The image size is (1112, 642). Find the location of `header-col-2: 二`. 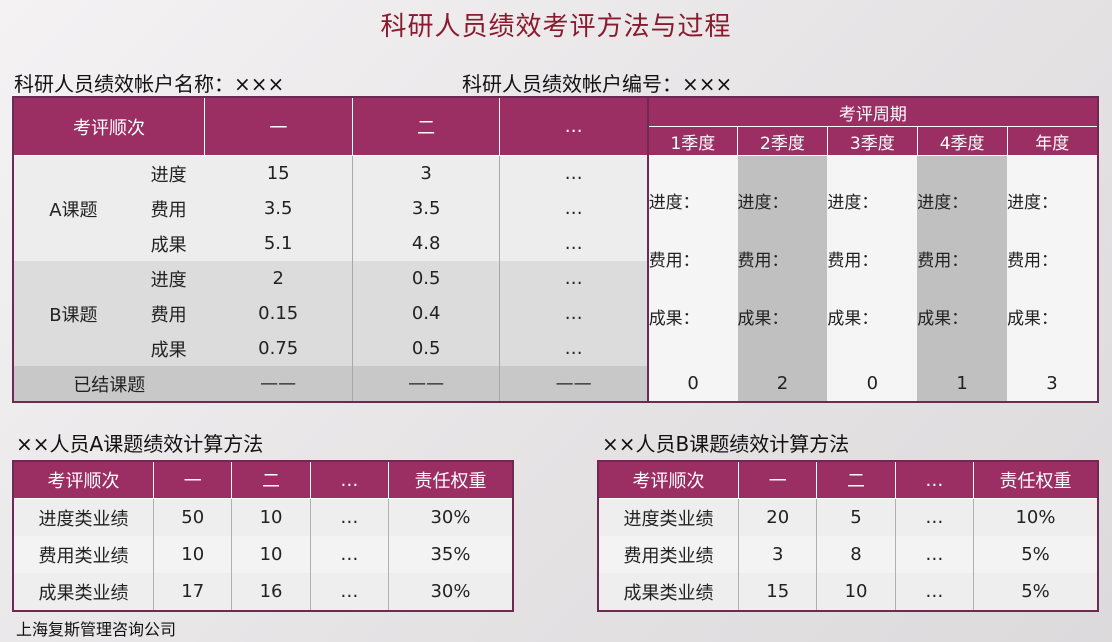

header-col-2: 二 is located at coordinates (426, 126).